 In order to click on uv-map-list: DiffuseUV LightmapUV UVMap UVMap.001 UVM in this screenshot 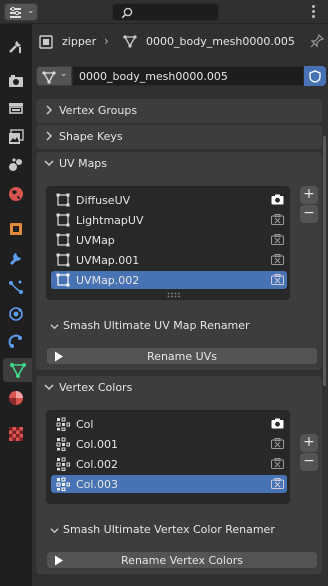, I will do `click(168, 243)`.